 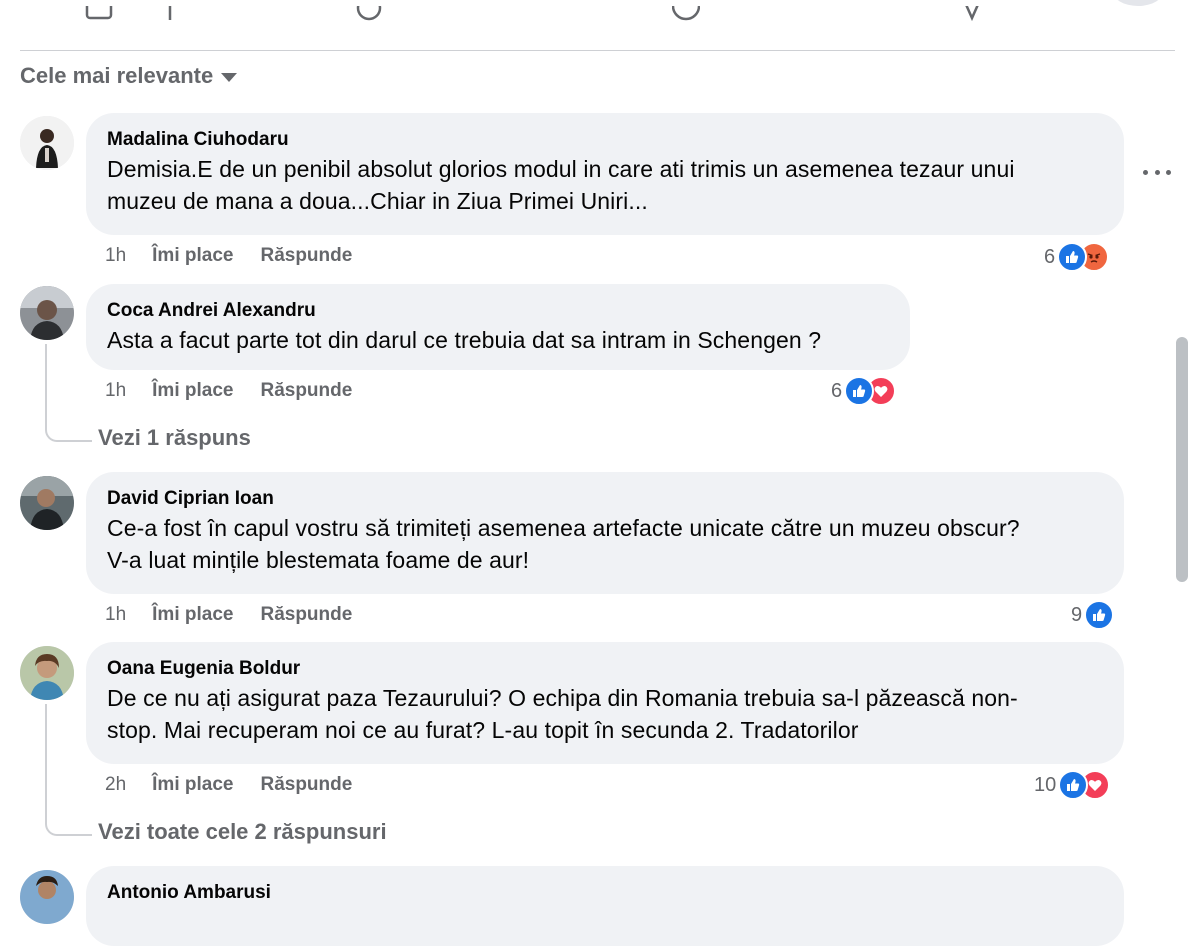 What do you see at coordinates (242, 832) in the screenshot?
I see `view-replies-link: Vezi toate cele 2 răspunsuri` at bounding box center [242, 832].